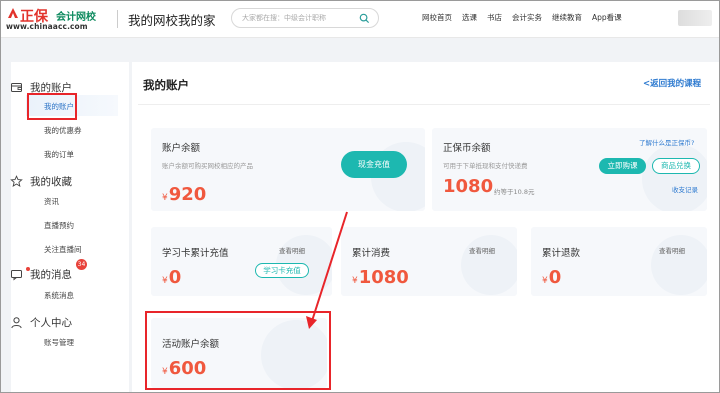 This screenshot has height=393, width=720. I want to click on card-title: 学习卡累计充值, so click(195, 253).